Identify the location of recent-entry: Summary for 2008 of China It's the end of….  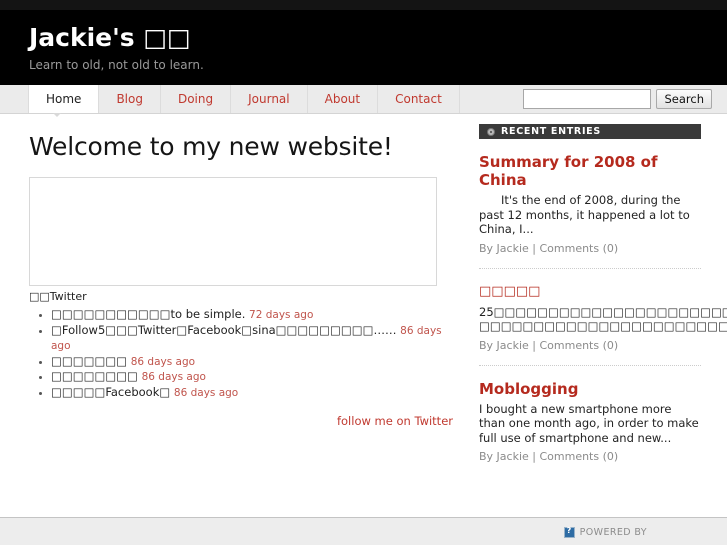
(590, 197).